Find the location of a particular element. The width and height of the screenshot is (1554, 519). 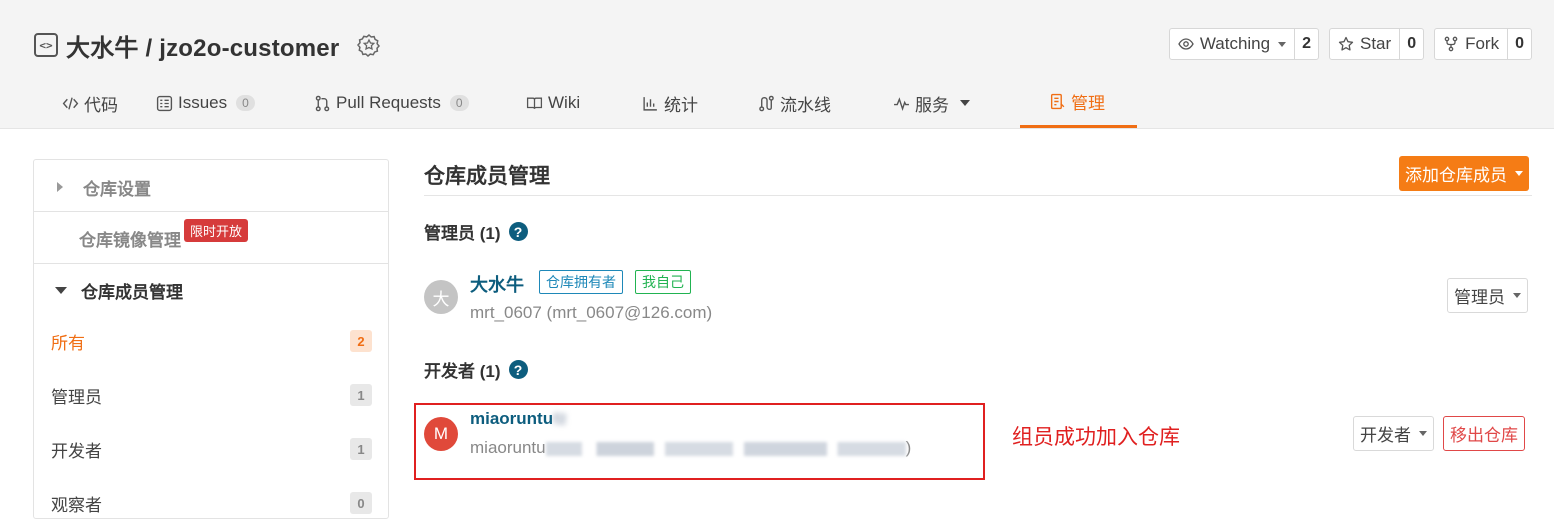

section-title: 管理员 (1) is located at coordinates (462, 233).